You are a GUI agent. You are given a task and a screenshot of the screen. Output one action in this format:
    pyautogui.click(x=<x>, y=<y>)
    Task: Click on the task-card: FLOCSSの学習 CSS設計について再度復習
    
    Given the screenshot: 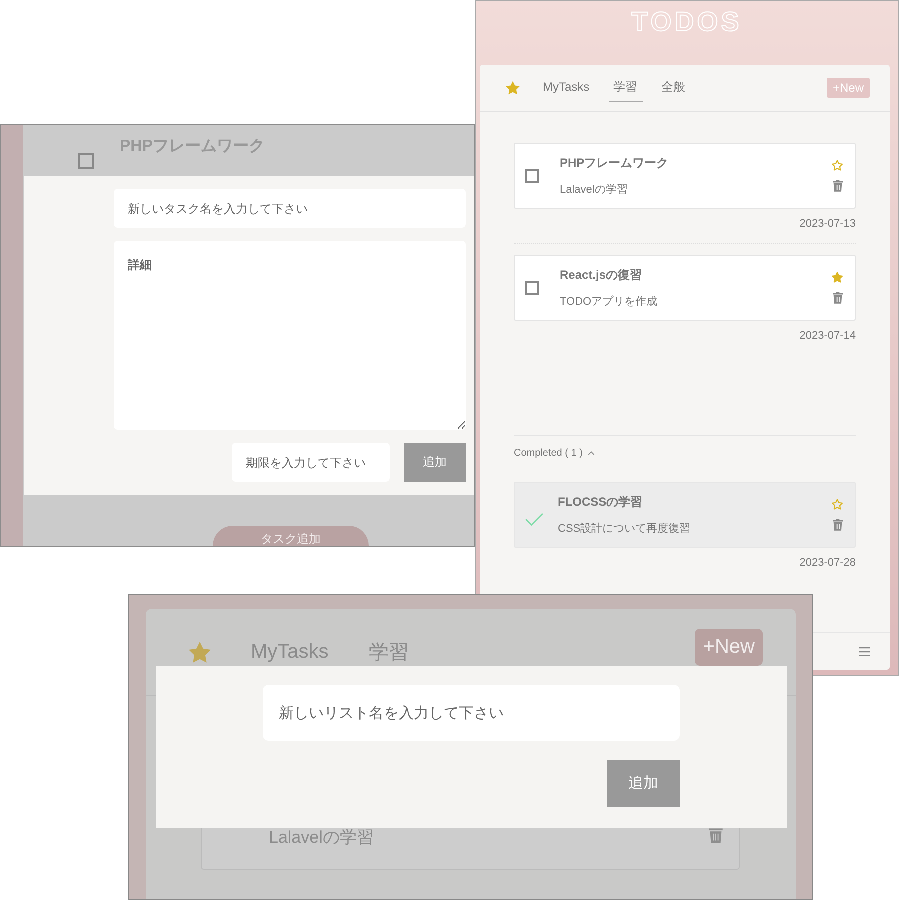 What is the action you would take?
    pyautogui.click(x=685, y=515)
    